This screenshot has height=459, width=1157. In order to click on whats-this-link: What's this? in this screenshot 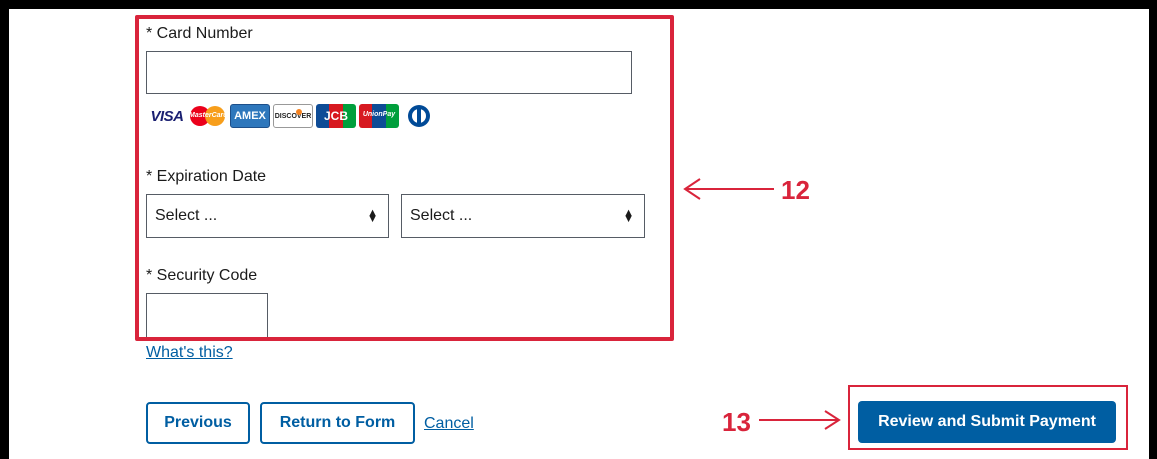, I will do `click(189, 353)`.